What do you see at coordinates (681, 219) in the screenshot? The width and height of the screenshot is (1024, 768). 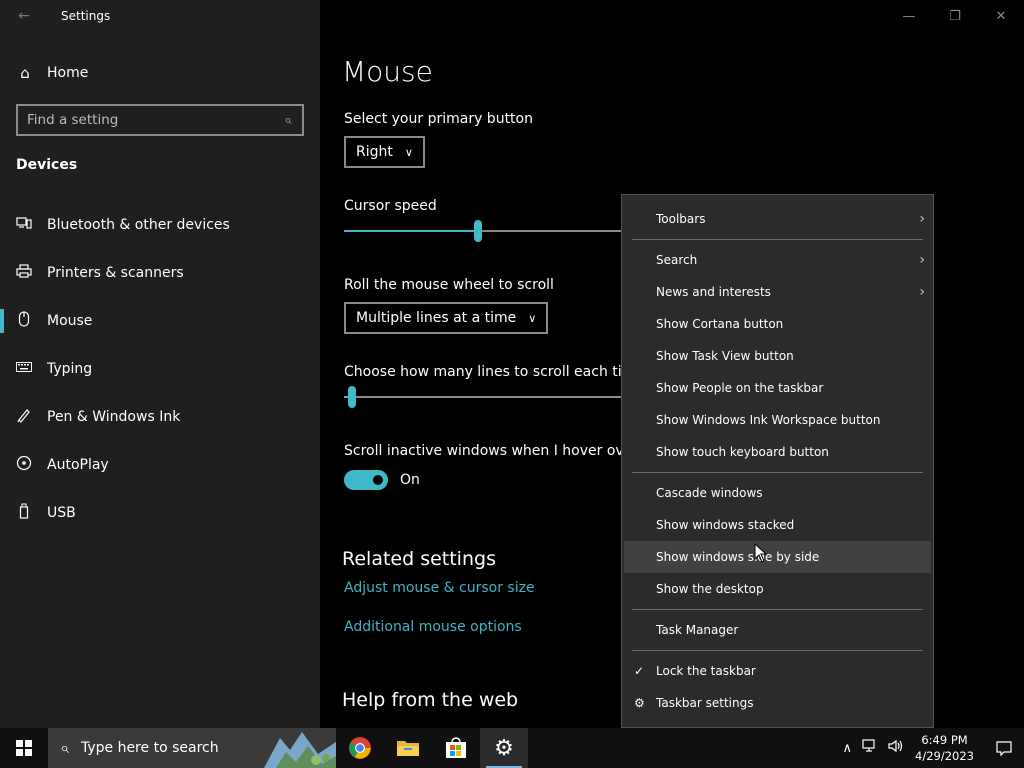 I see `menu-item-label: Toolbars` at bounding box center [681, 219].